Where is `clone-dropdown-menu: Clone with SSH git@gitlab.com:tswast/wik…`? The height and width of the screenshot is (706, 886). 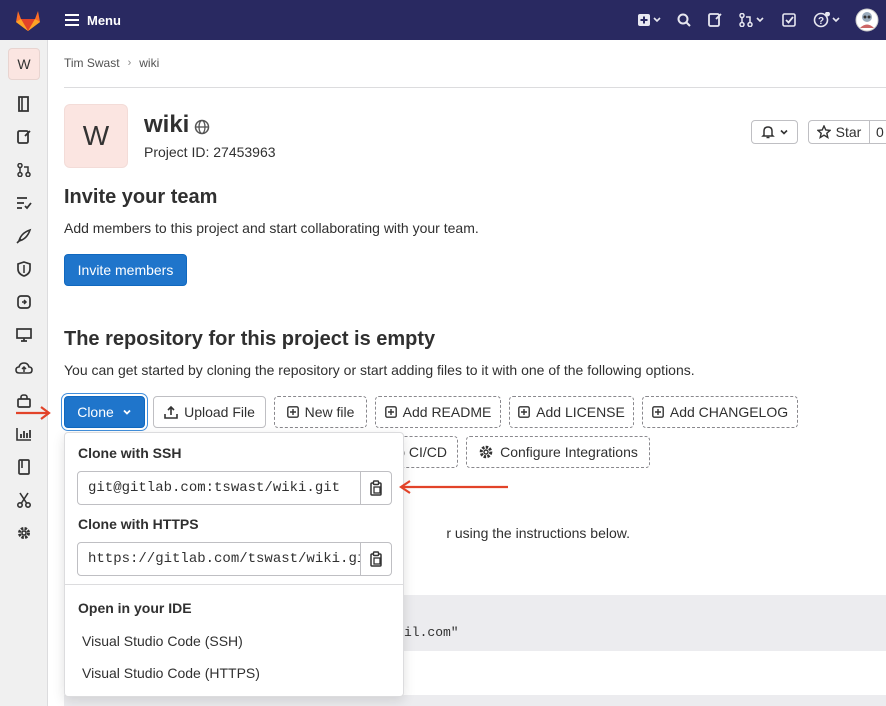 clone-dropdown-menu: Clone with SSH git@gitlab.com:tswast/wik… is located at coordinates (234, 564).